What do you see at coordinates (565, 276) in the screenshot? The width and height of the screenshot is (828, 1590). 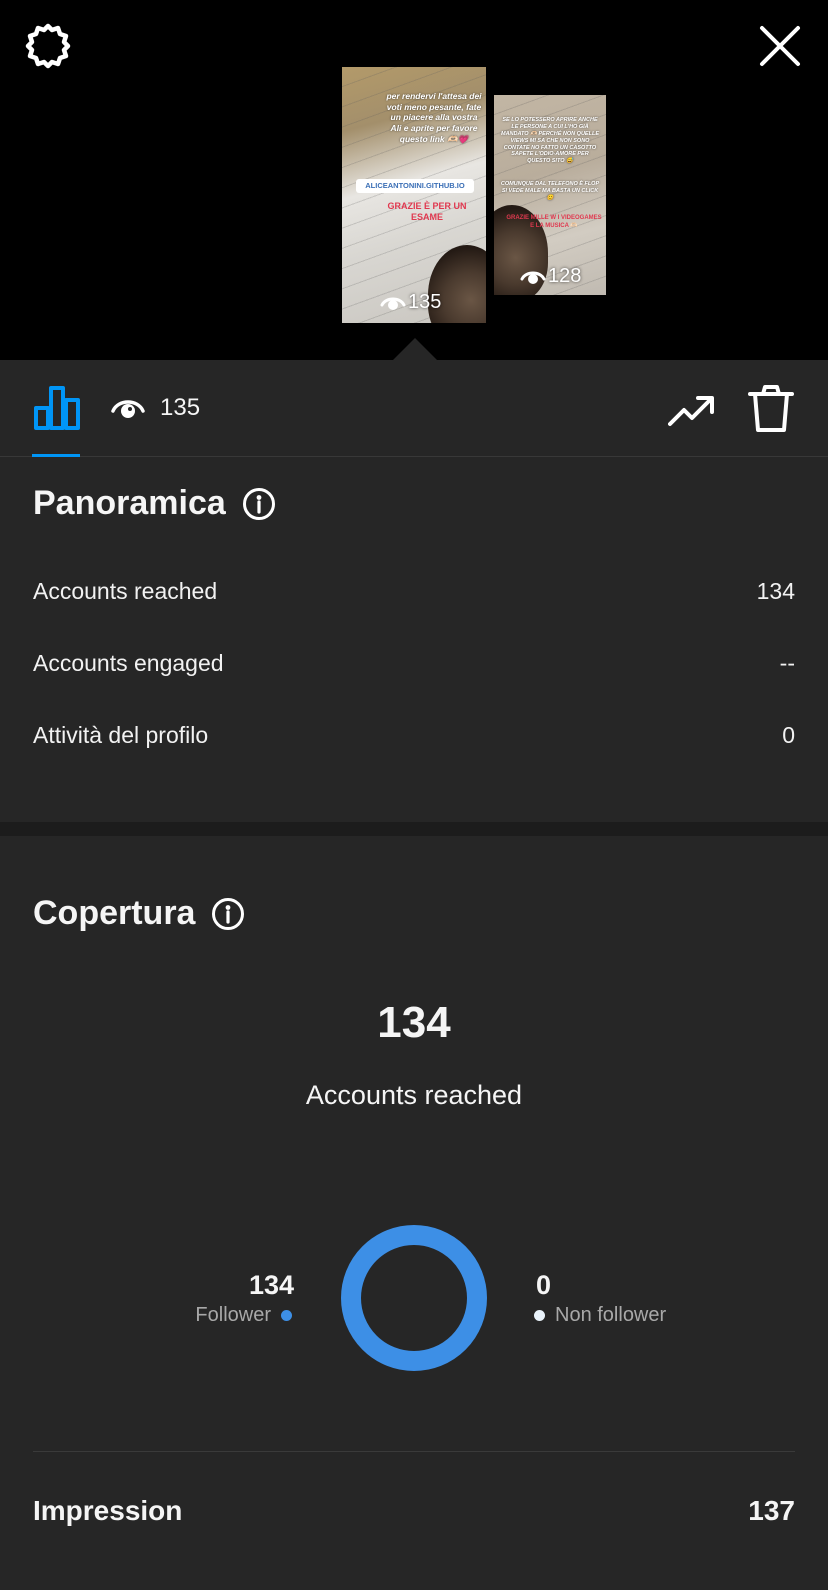 I see `story-views-count: 128` at bounding box center [565, 276].